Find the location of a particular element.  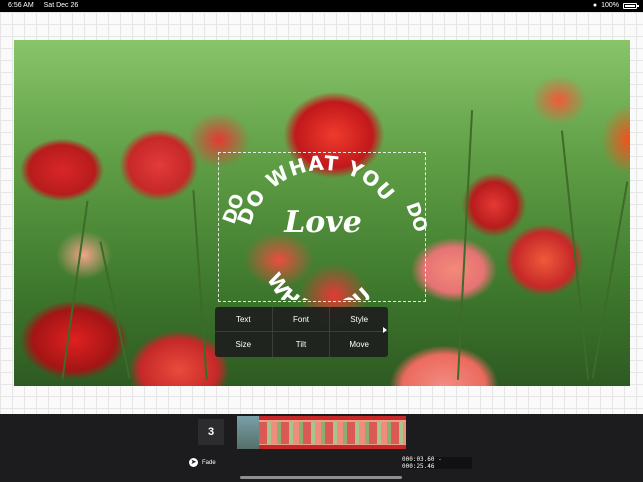

fade-icon: ➤ is located at coordinates (193, 462).